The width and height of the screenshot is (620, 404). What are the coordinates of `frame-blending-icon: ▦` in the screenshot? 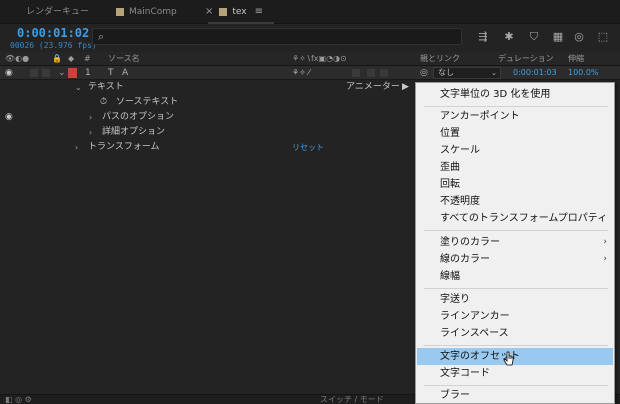 It's located at (558, 37).